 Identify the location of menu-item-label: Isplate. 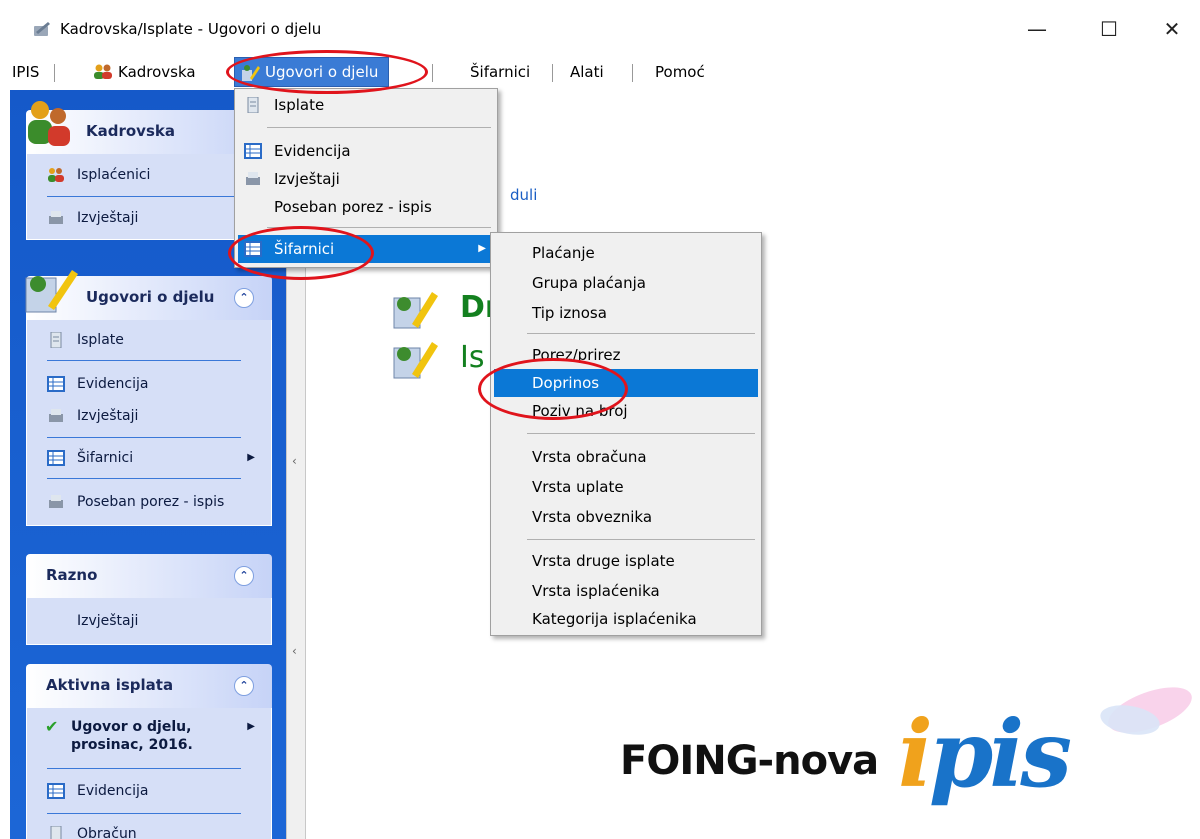
(299, 105).